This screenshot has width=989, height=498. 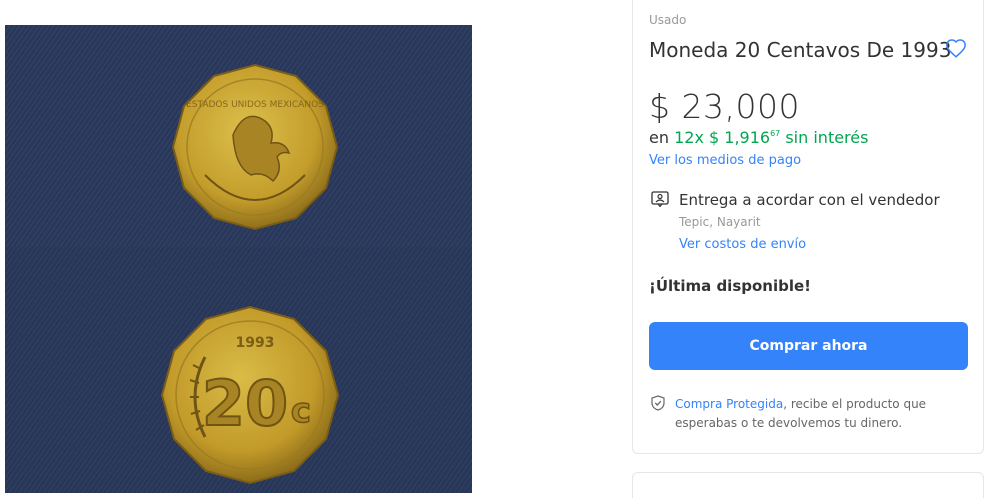 I want to click on shipping-location: Tepic, Nayarit, so click(x=720, y=222).